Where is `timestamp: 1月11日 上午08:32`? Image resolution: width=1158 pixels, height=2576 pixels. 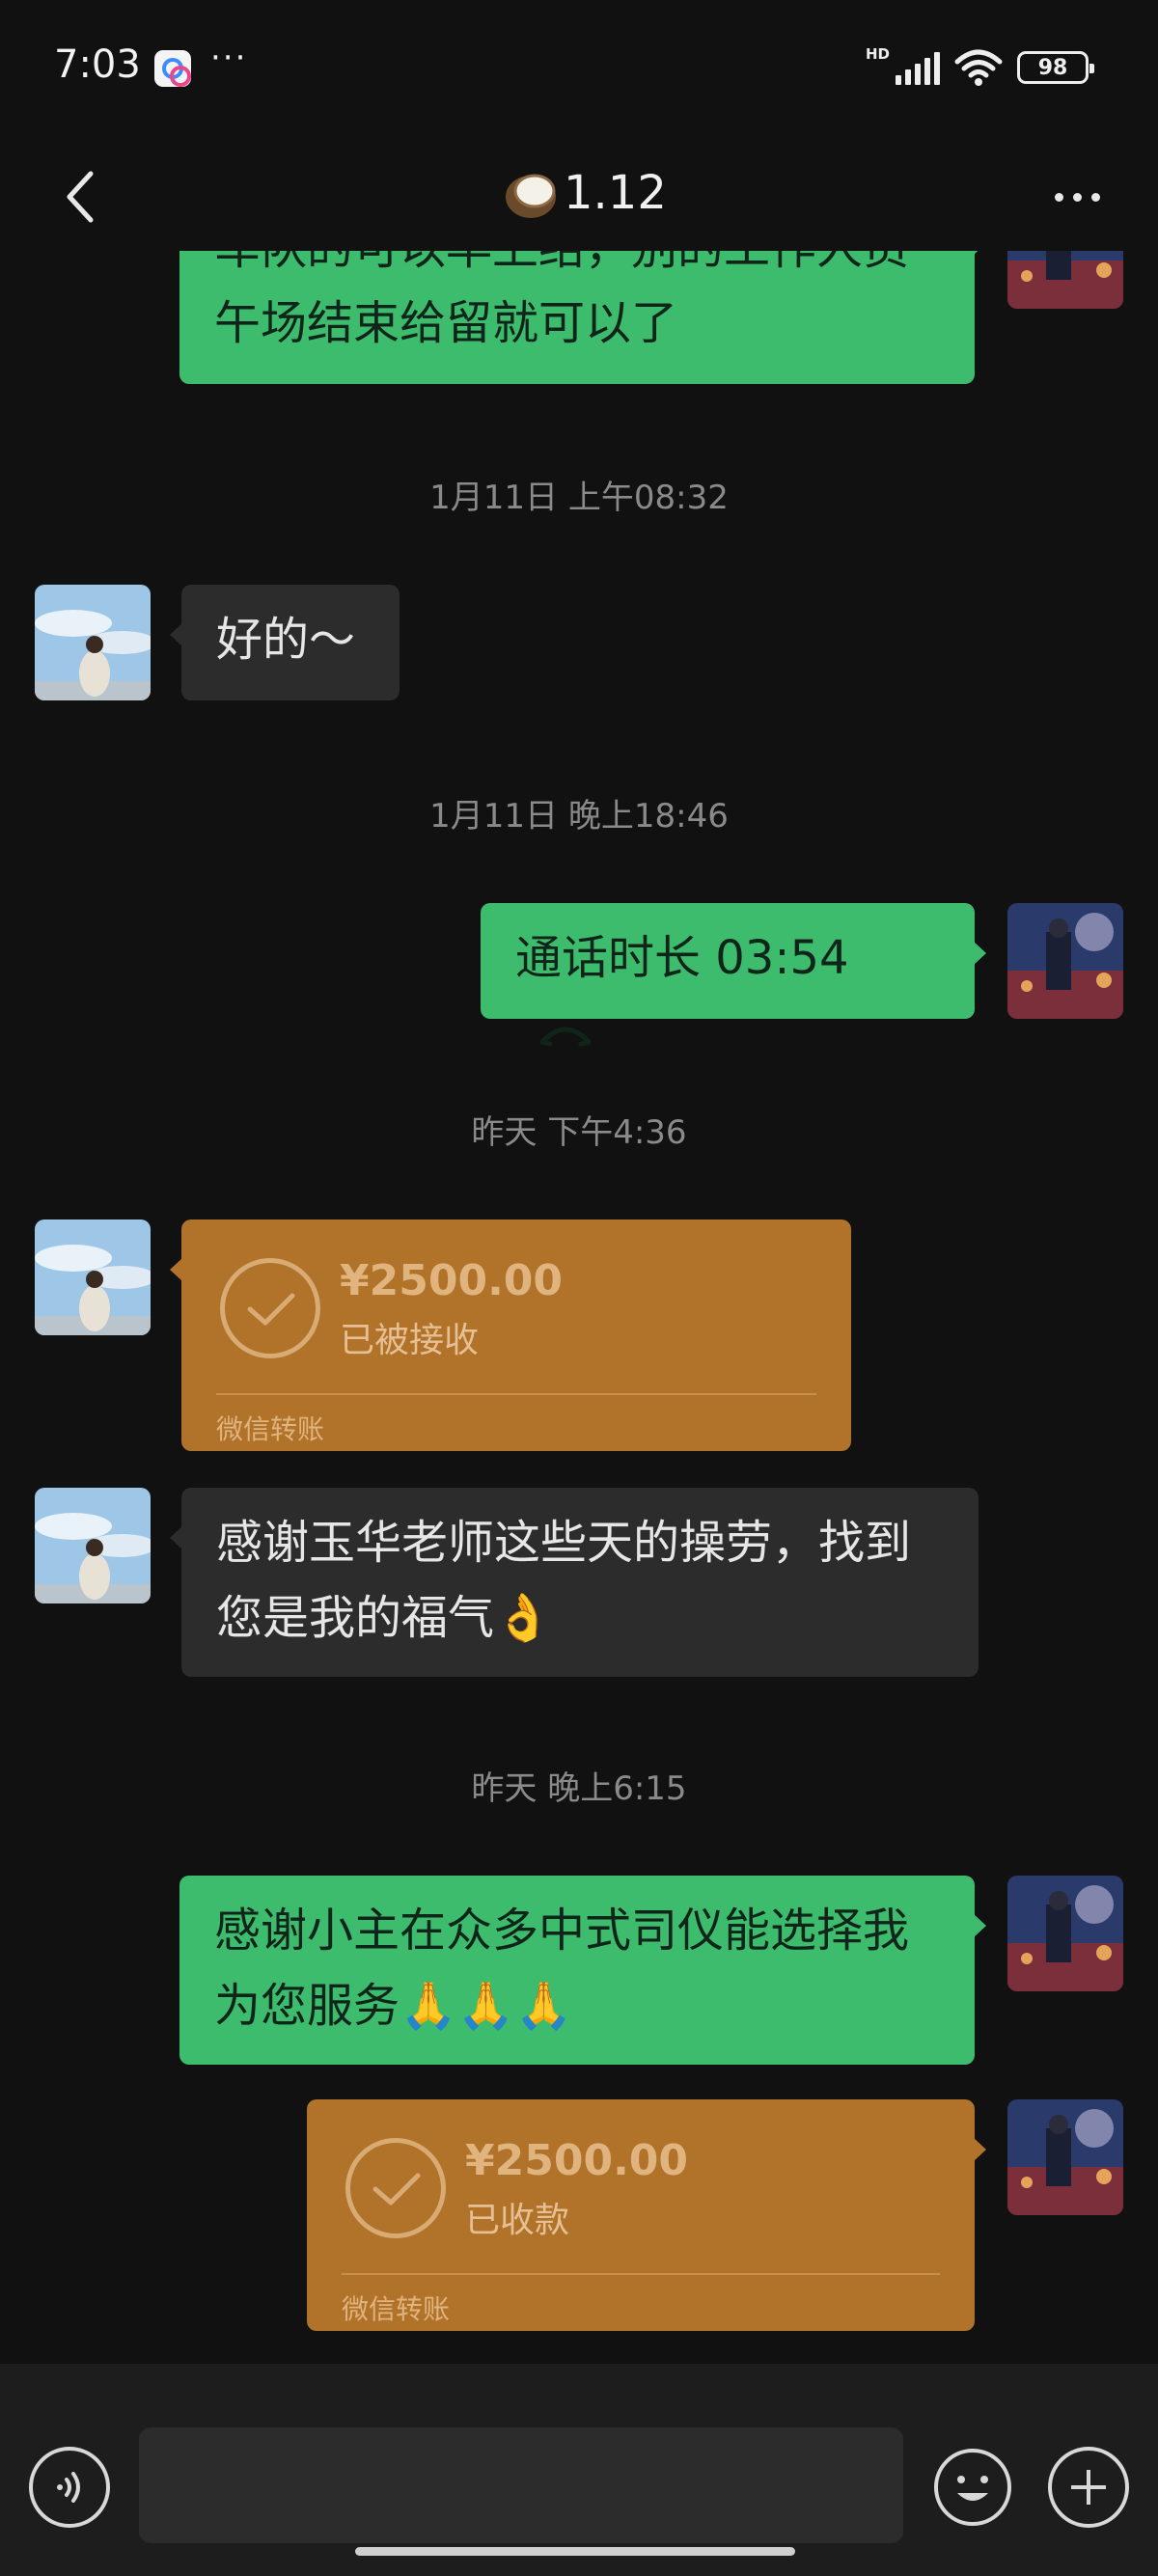
timestamp: 1月11日 上午08:32 is located at coordinates (579, 498).